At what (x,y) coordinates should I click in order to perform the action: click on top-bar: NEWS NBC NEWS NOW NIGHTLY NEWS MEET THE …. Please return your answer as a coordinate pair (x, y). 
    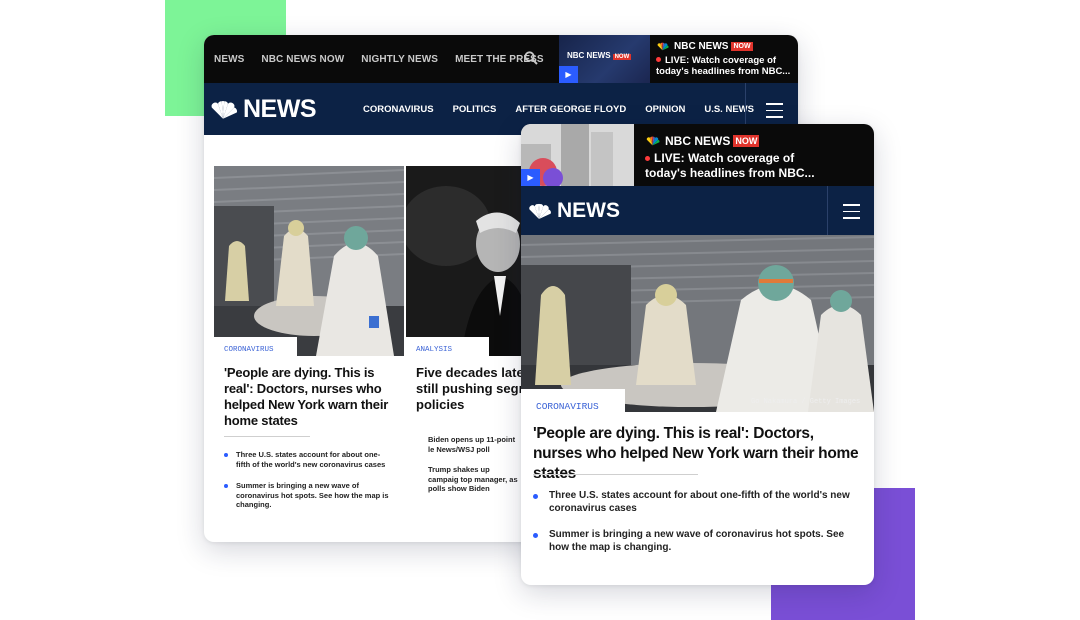
    Looking at the image, I should click on (501, 59).